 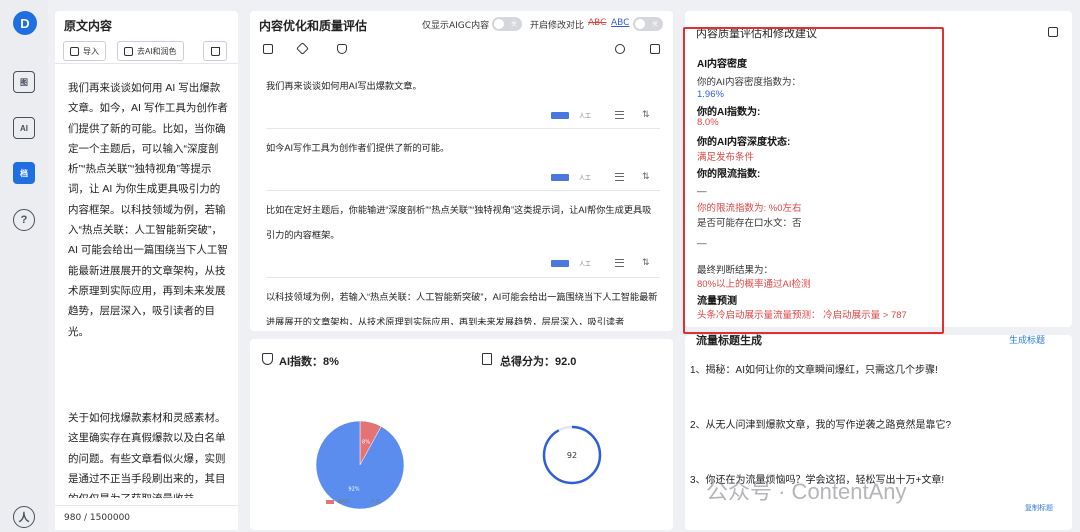 What do you see at coordinates (146, 63) in the screenshot?
I see `original-toolbar-divider` at bounding box center [146, 63].